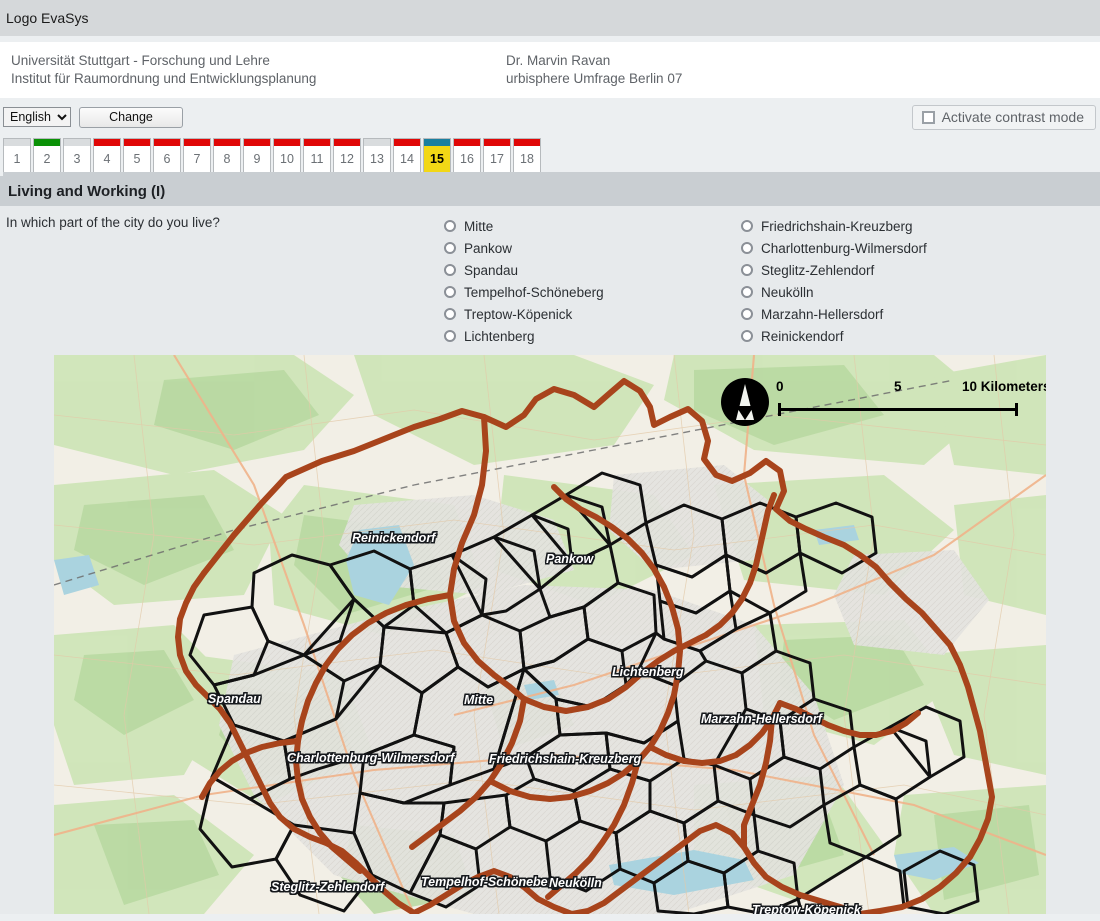 This screenshot has width=1100, height=921. I want to click on page-tab-1: 1, so click(17, 155).